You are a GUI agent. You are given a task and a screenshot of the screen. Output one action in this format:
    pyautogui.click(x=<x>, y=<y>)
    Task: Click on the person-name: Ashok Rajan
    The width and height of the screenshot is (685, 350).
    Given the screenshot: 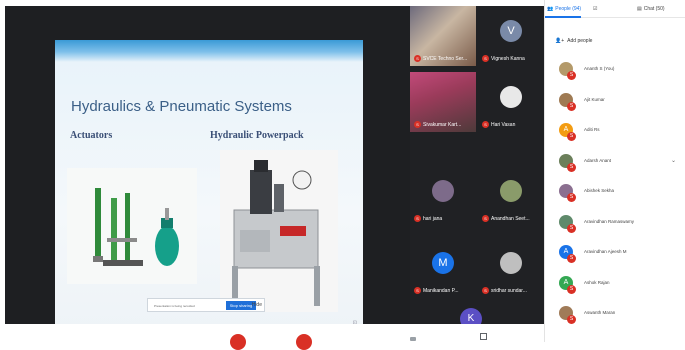 What is the action you would take?
    pyautogui.click(x=597, y=282)
    